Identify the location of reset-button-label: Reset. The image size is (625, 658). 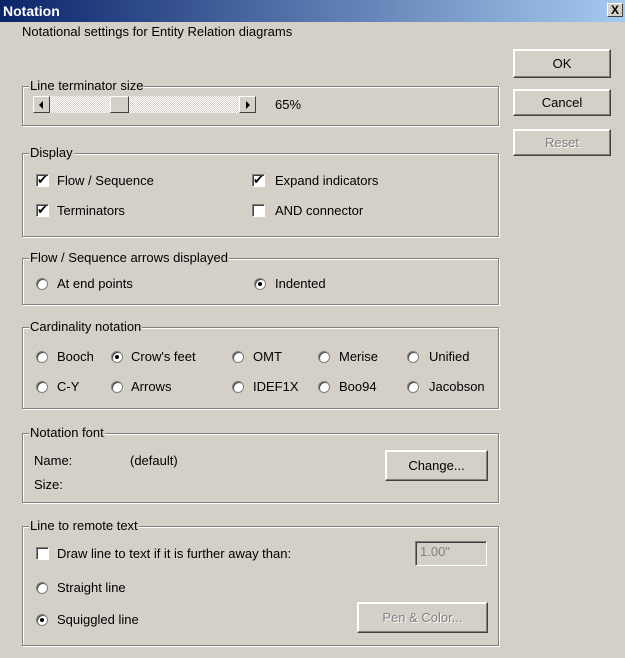
(562, 142).